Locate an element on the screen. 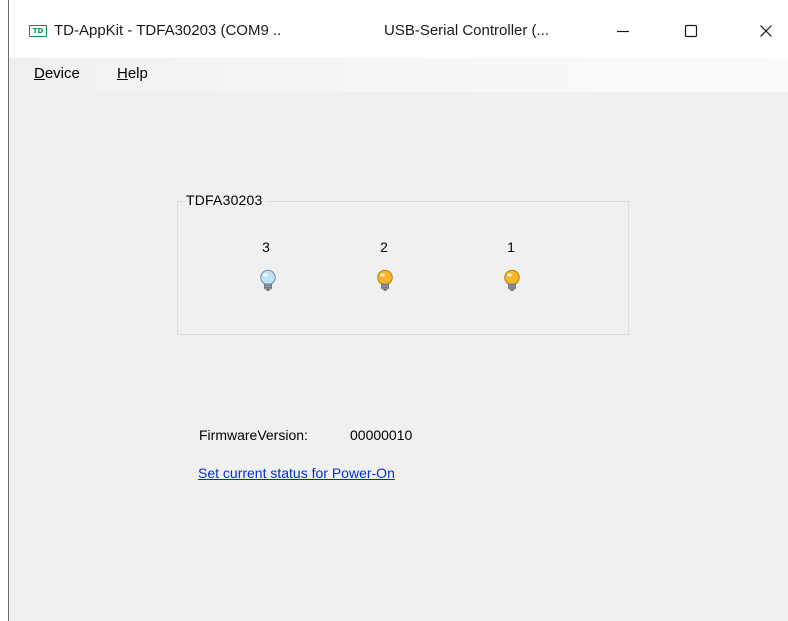  device-groupbox is located at coordinates (403, 268).